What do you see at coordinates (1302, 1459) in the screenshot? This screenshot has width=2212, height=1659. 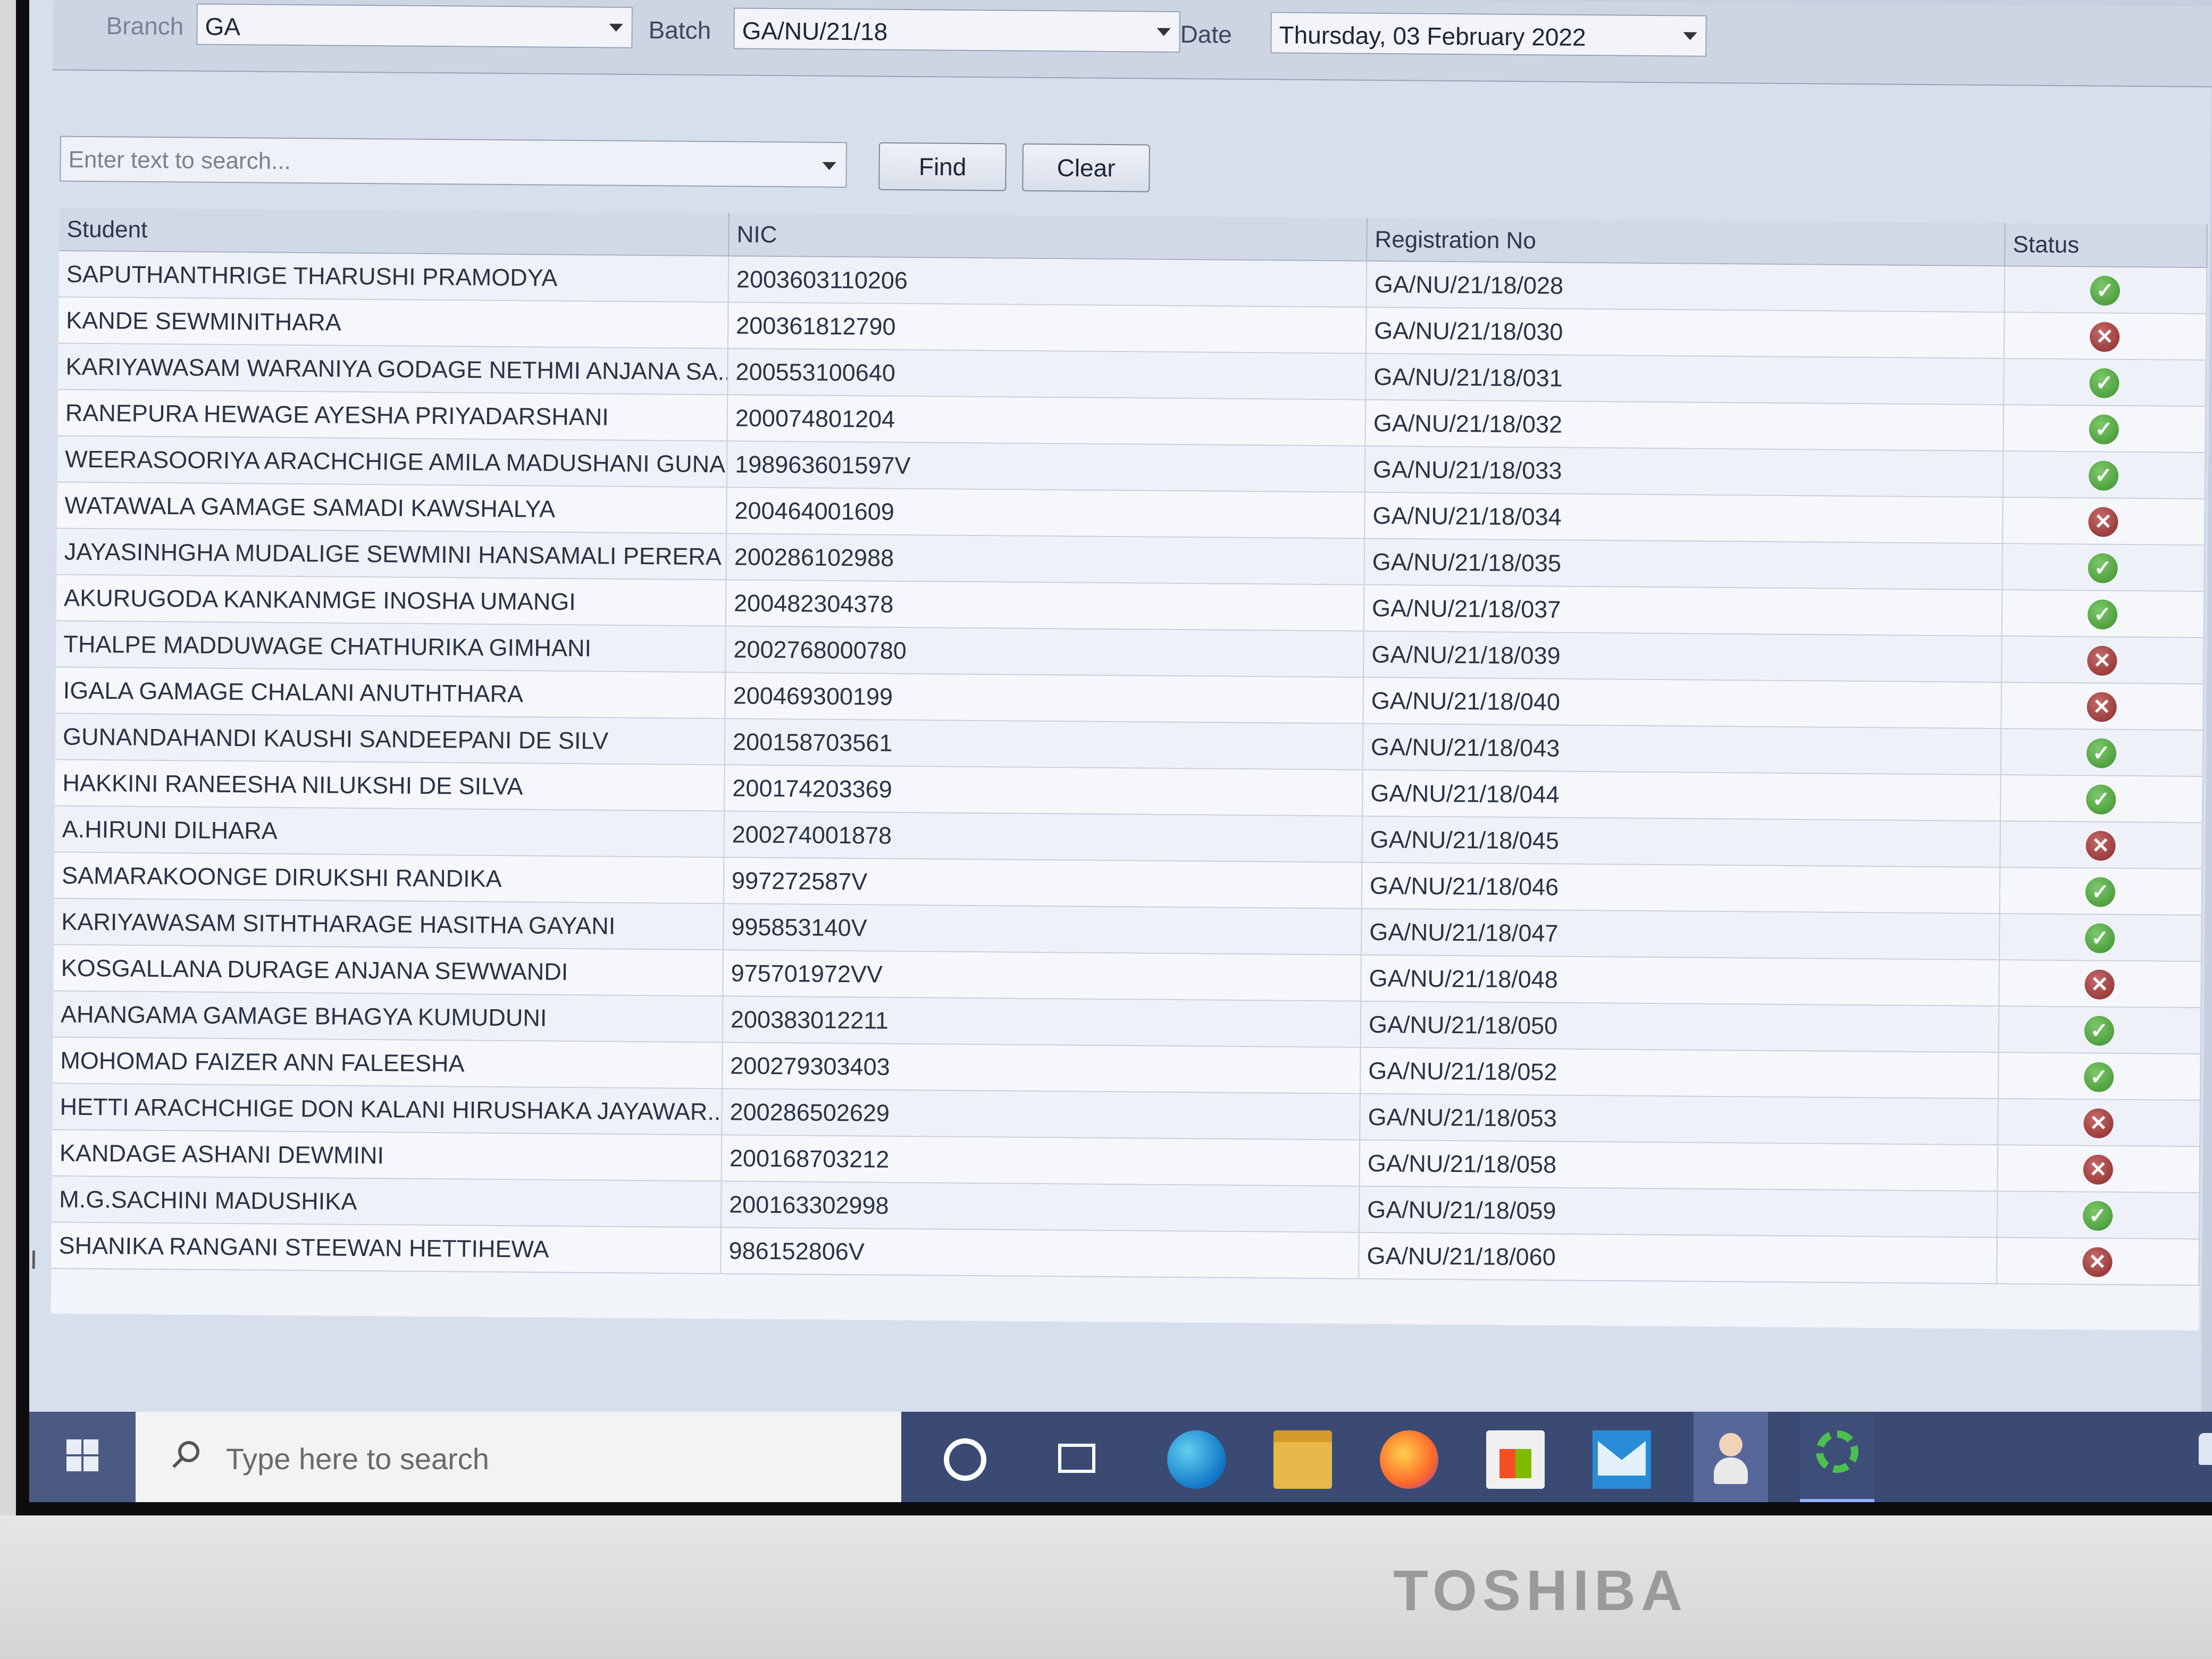 I see `file-explorer-icon` at bounding box center [1302, 1459].